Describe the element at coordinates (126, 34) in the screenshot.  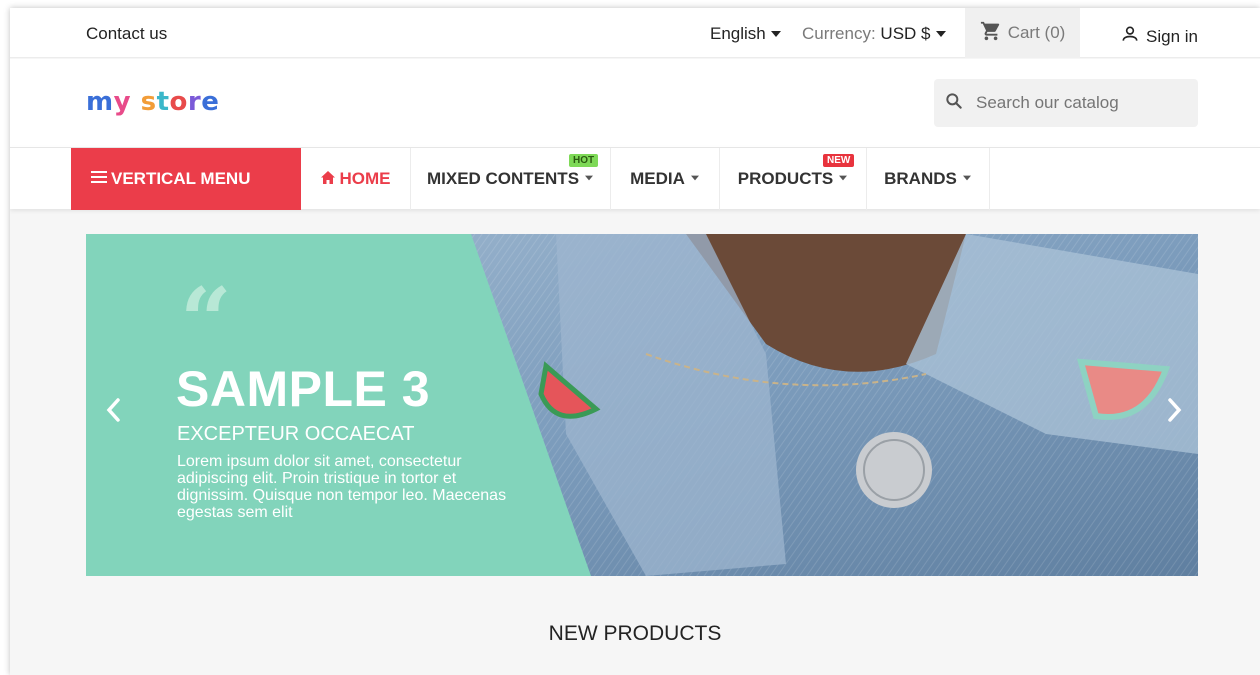
I see `contact-us-link: Contact us` at that location.